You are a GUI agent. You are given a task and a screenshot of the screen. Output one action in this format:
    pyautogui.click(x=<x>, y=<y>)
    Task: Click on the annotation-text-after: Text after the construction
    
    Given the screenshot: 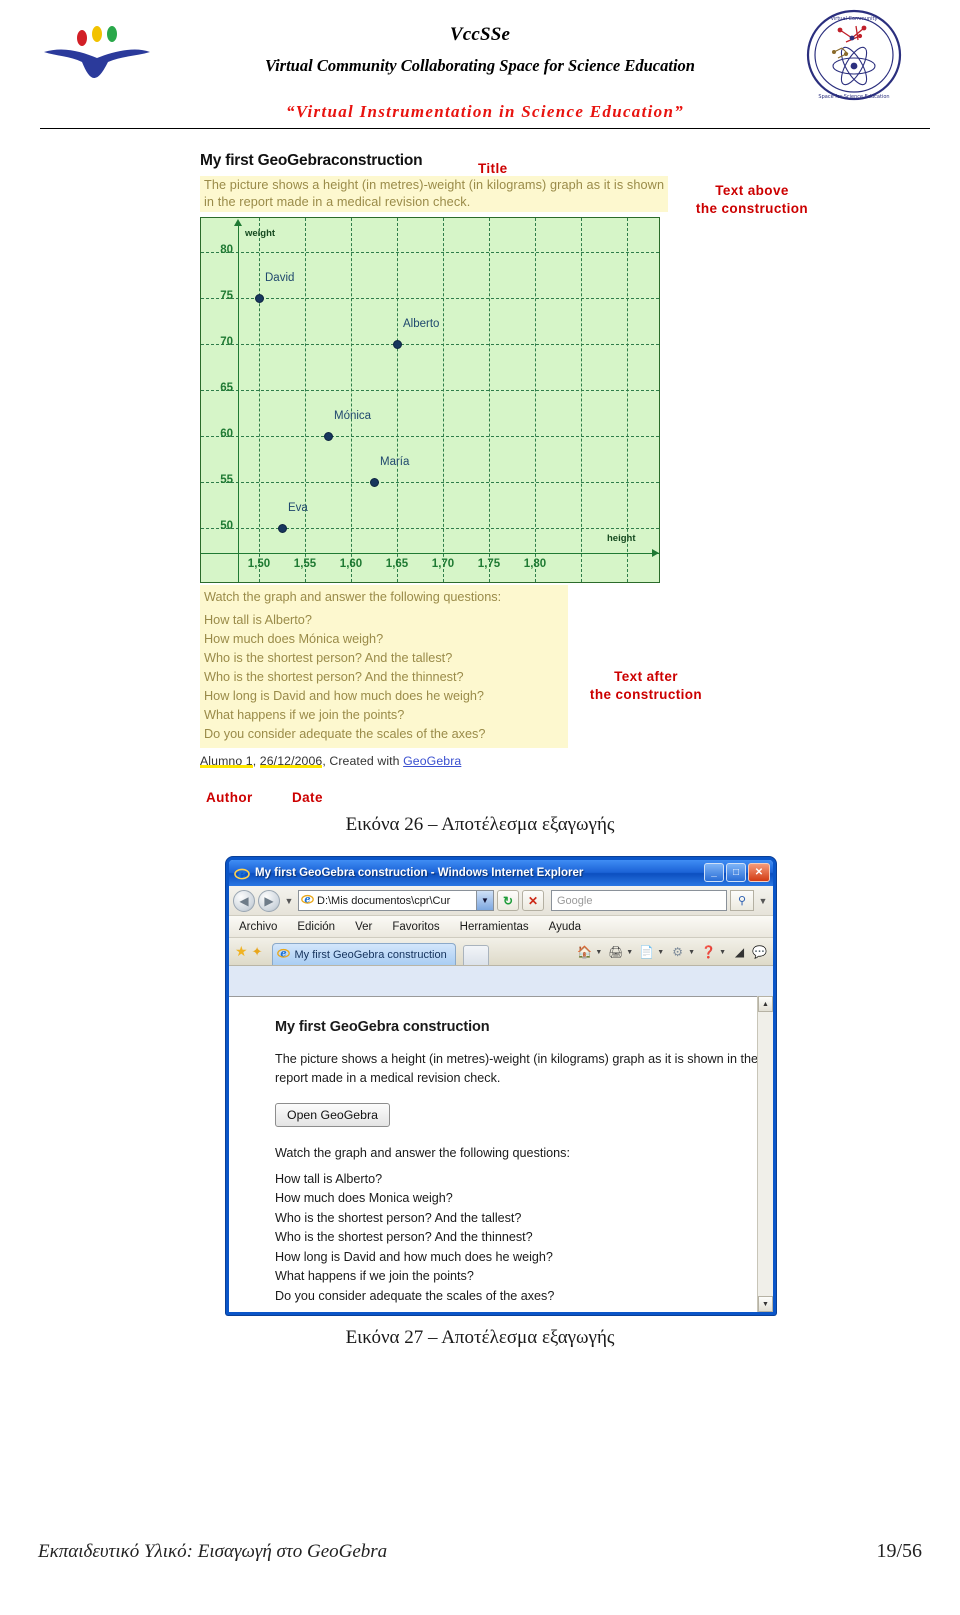 What is the action you would take?
    pyautogui.click(x=646, y=686)
    